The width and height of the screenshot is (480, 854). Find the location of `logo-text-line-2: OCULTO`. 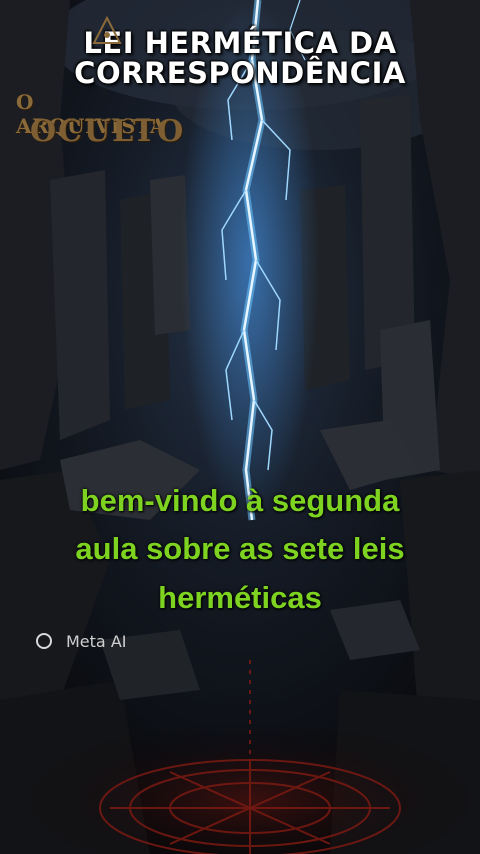

logo-text-line-2: OCULTO is located at coordinates (108, 131).